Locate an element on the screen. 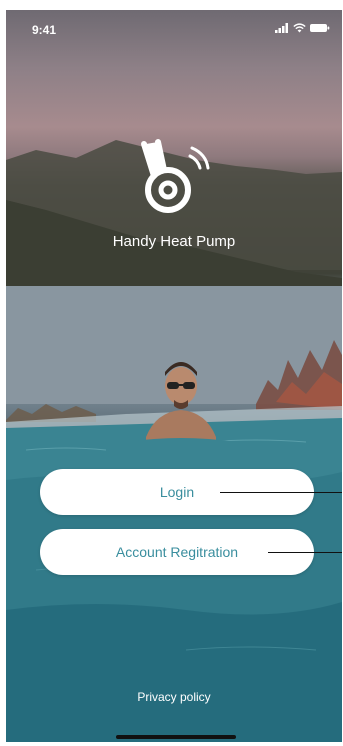 This screenshot has height=746, width=343. account-registration-button-label: Account Regitration is located at coordinates (177, 552).